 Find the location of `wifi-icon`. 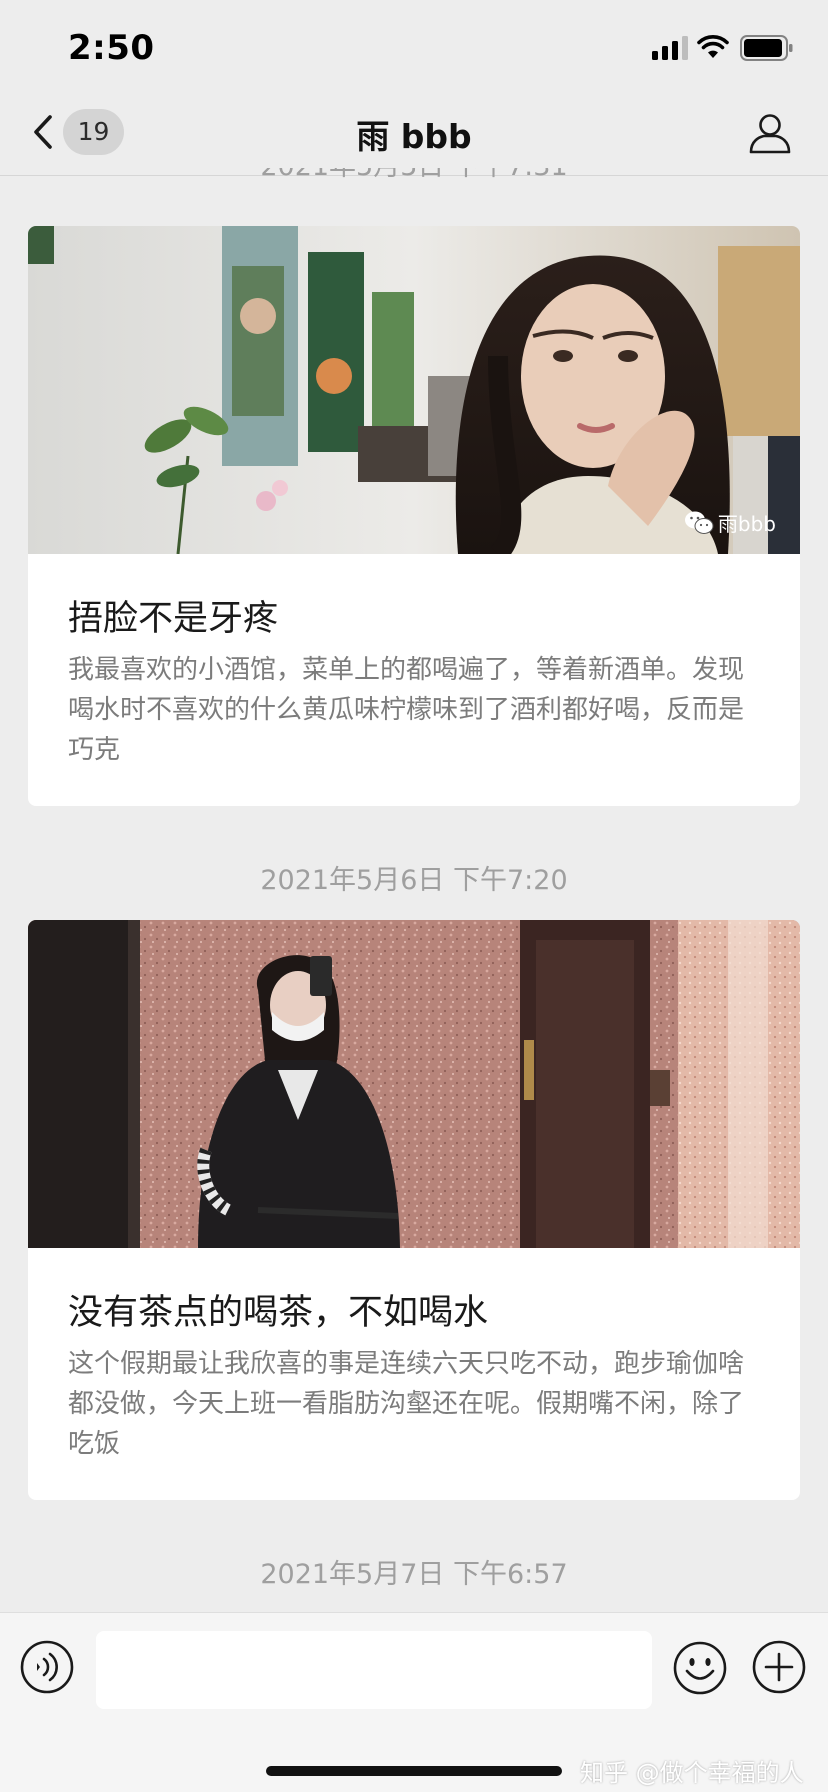

wifi-icon is located at coordinates (713, 46).